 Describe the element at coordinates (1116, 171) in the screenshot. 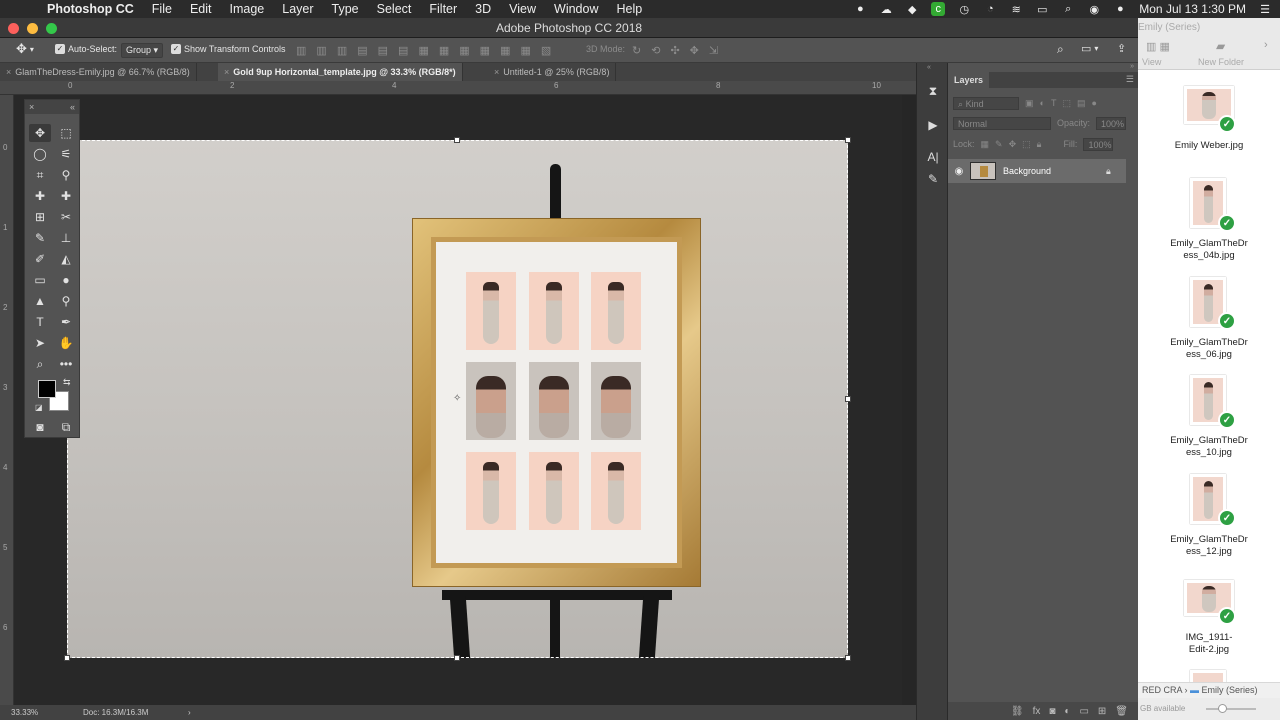

I see `layer-lock-icon: 🔒︎` at that location.